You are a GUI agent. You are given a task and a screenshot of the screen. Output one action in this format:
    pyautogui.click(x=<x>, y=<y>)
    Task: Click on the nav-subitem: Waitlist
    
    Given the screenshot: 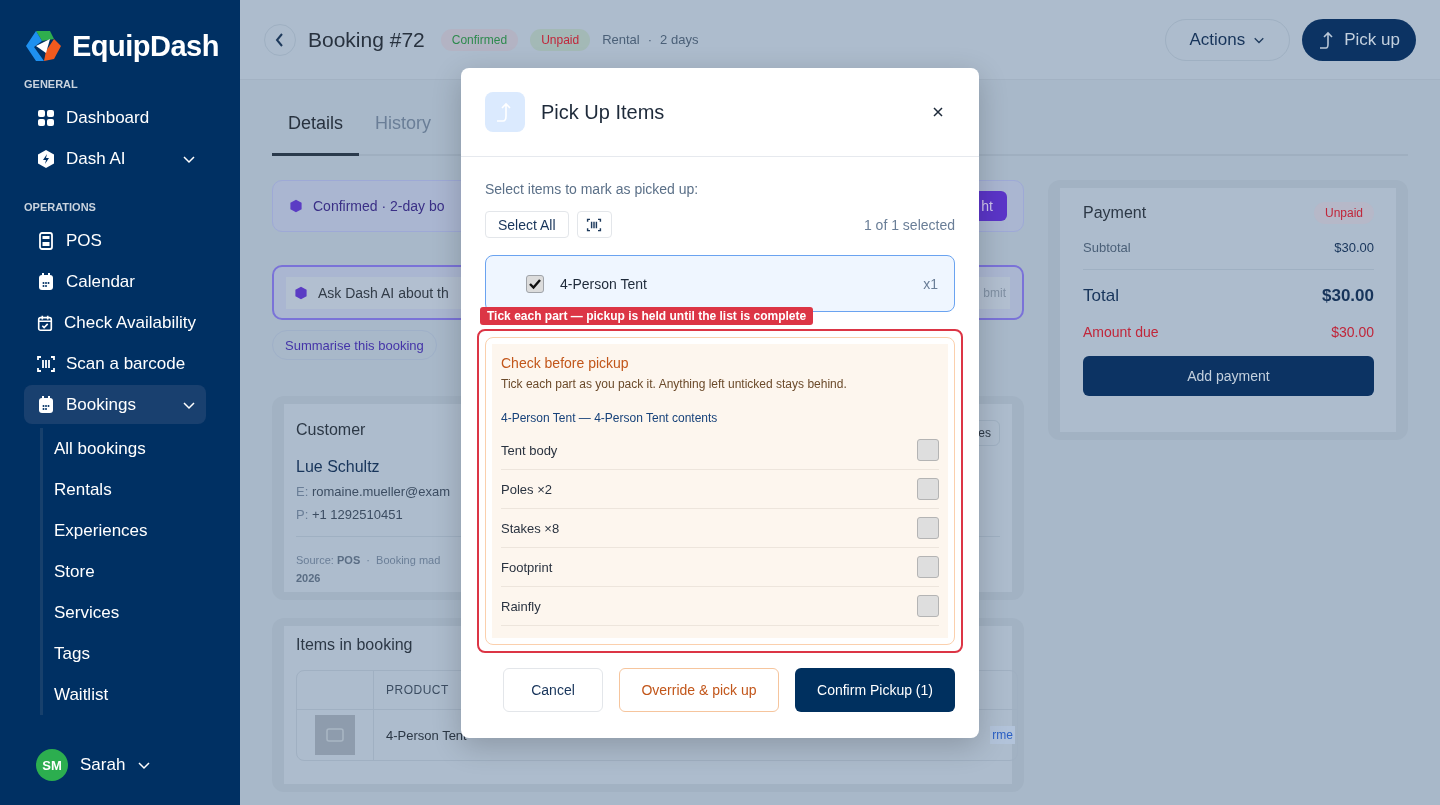 What is the action you would take?
    pyautogui.click(x=147, y=694)
    